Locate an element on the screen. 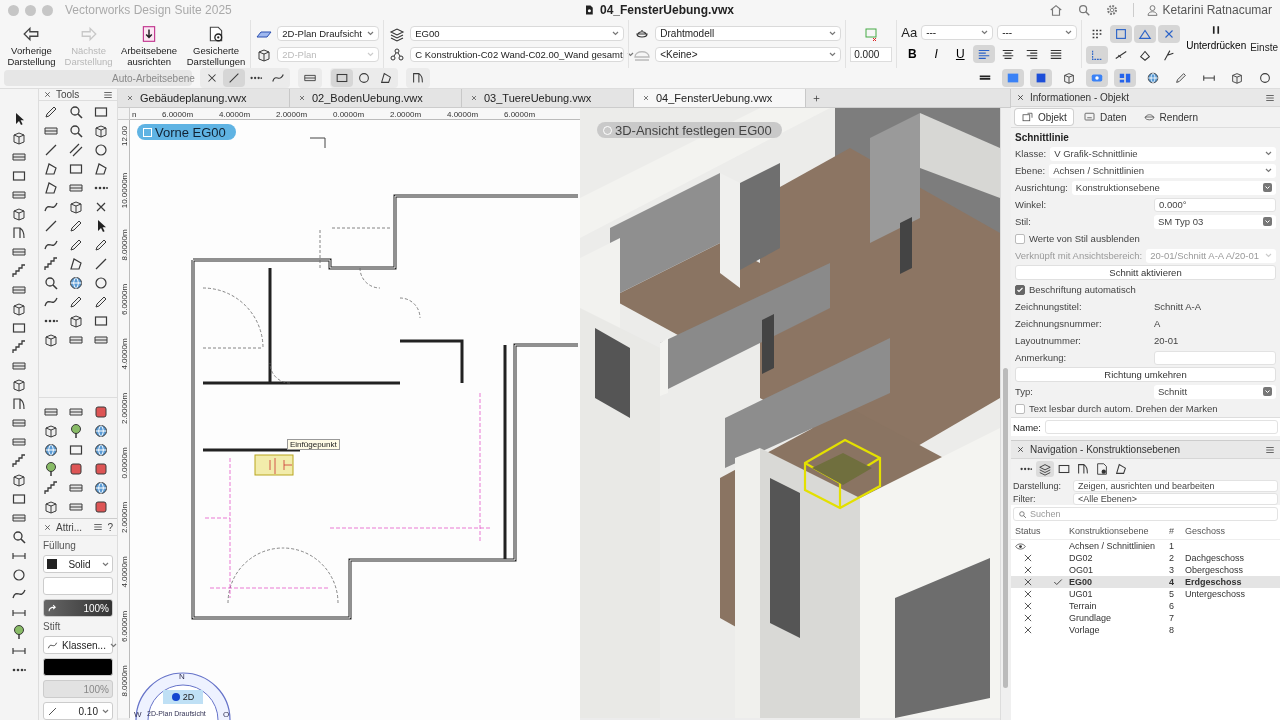 Image resolution: width=1280 pixels, height=720 pixels. column-header: Konstruktionsebene is located at coordinates (1115, 531).